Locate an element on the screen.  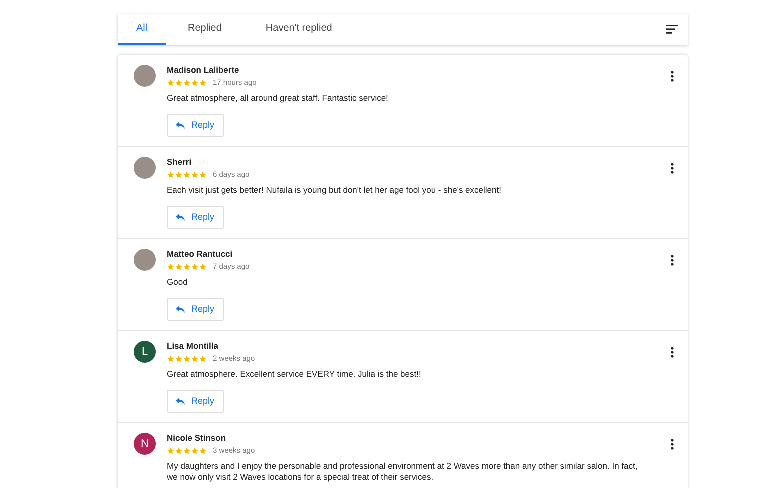
letter-avatar: N is located at coordinates (145, 444).